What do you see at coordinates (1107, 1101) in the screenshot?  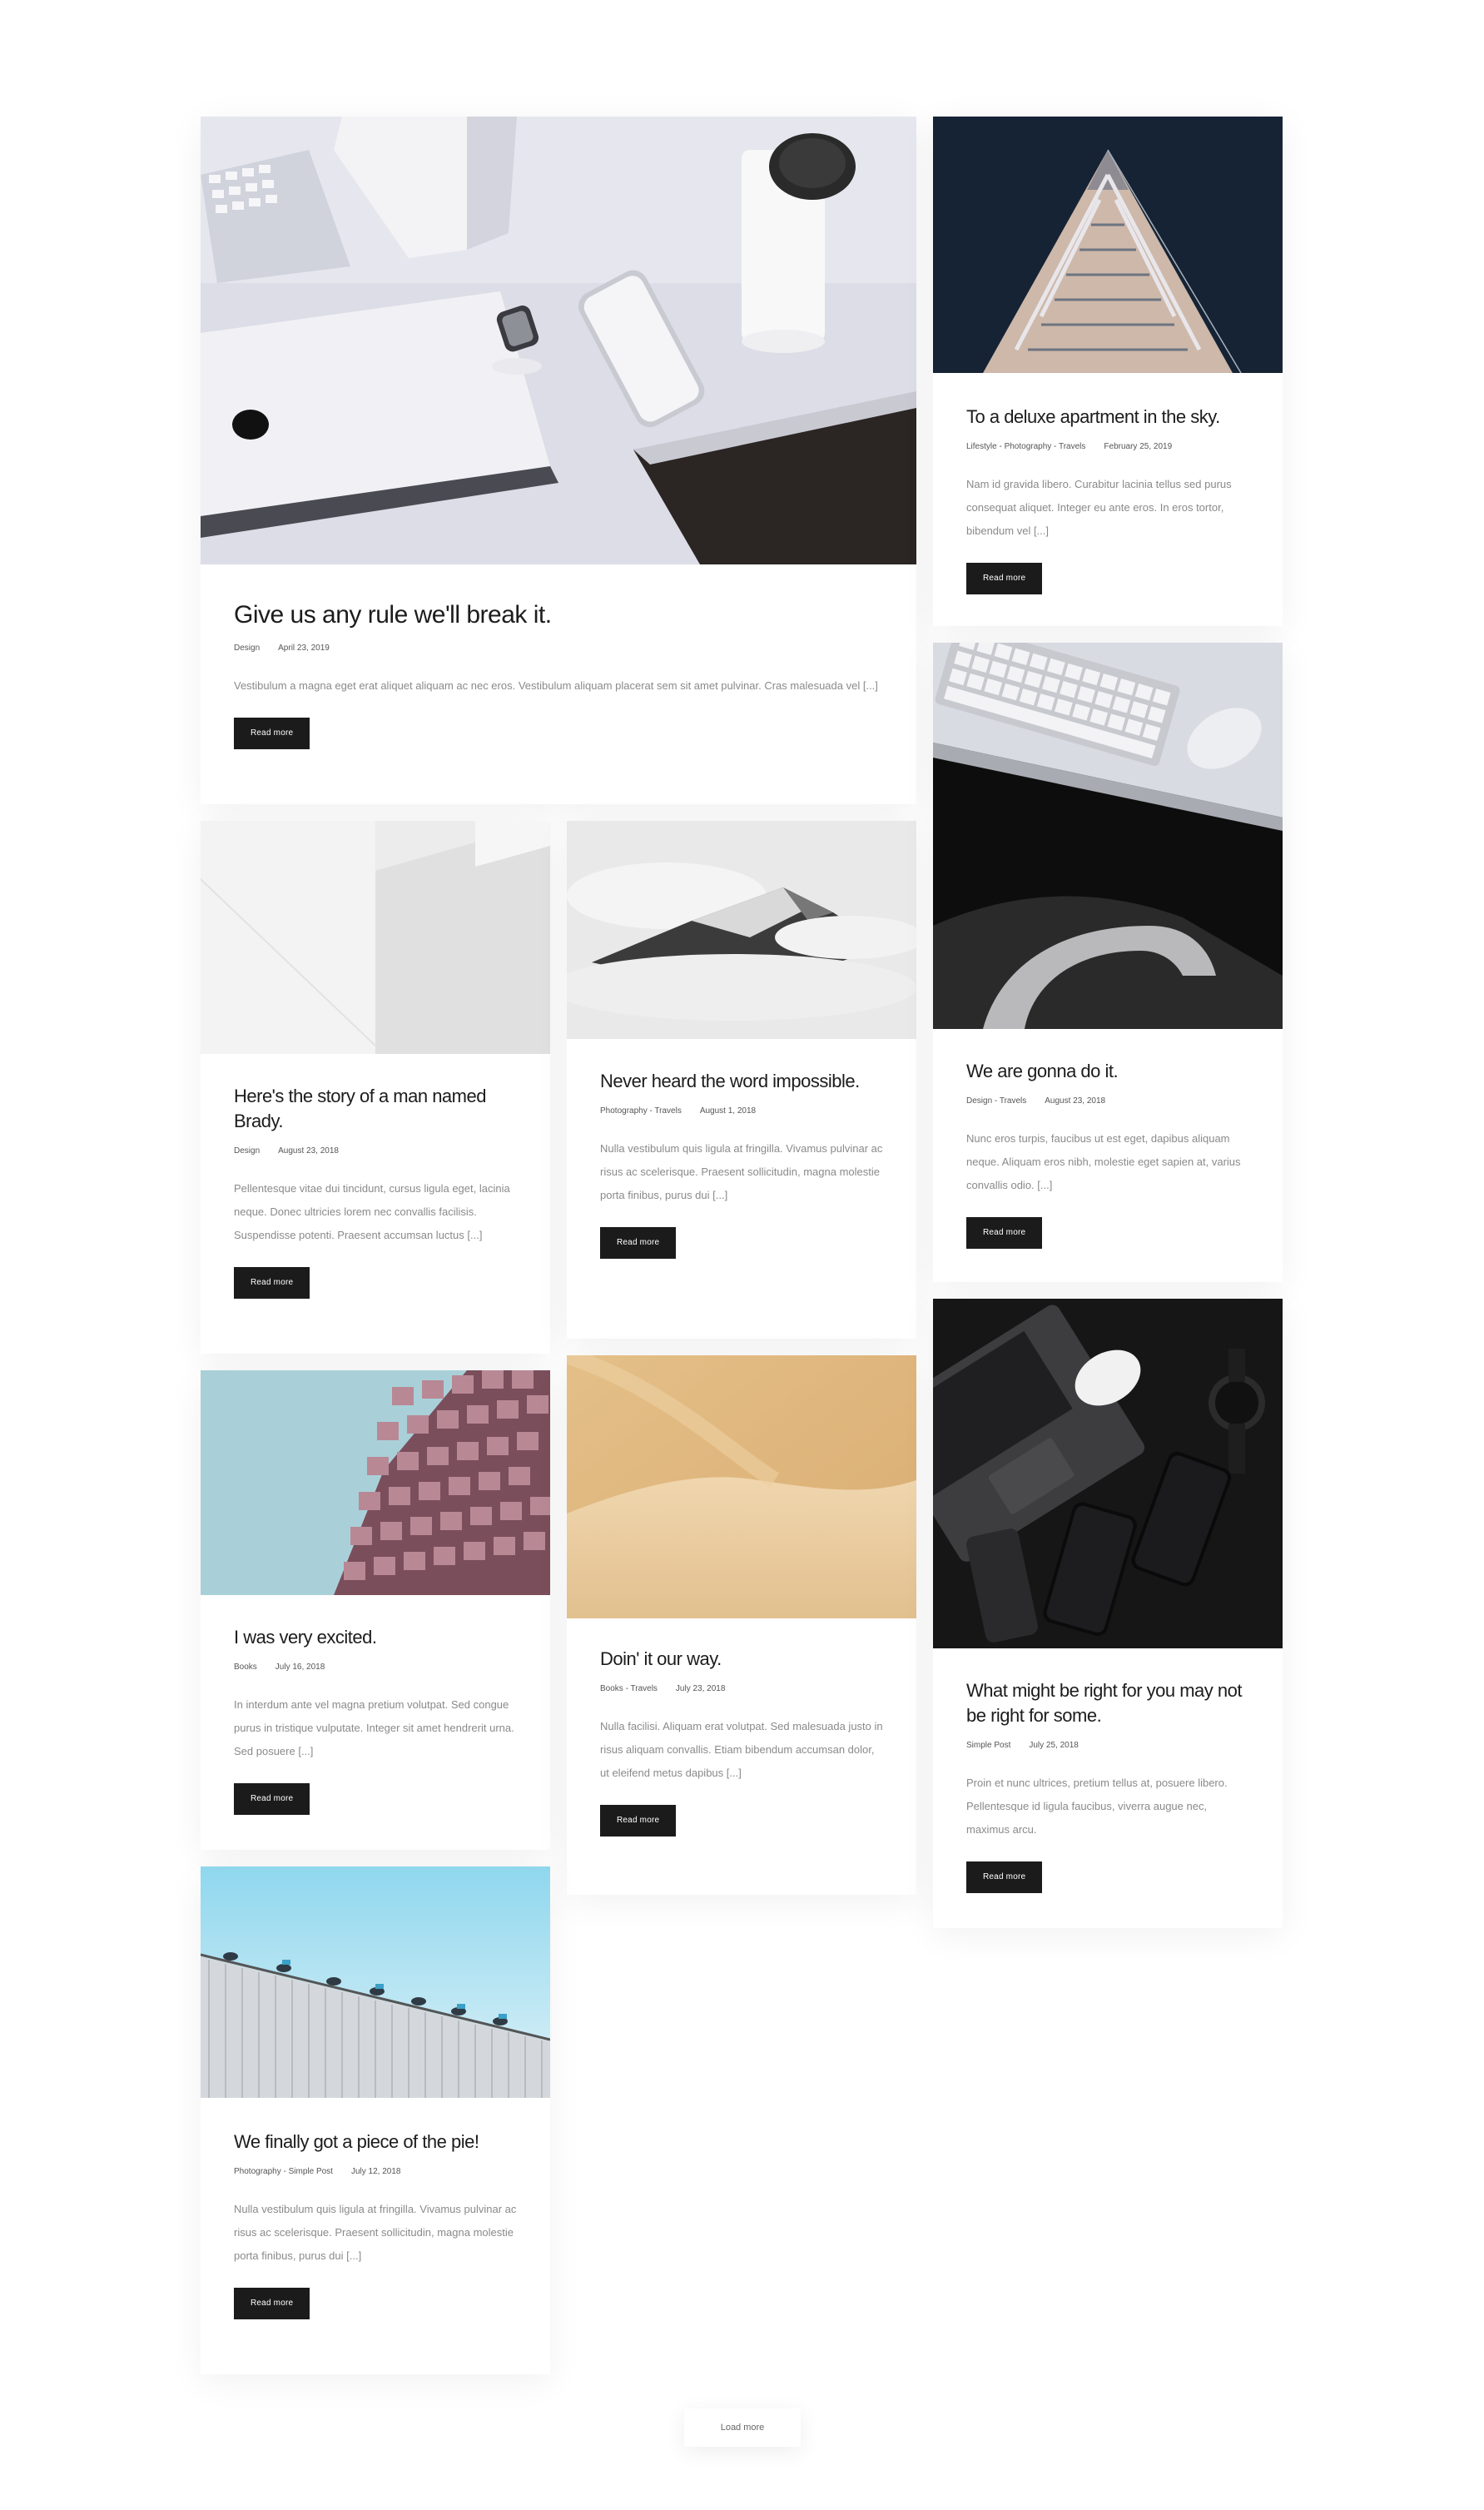 I see `post-meta: Design - Travels August 23, 2018` at bounding box center [1107, 1101].